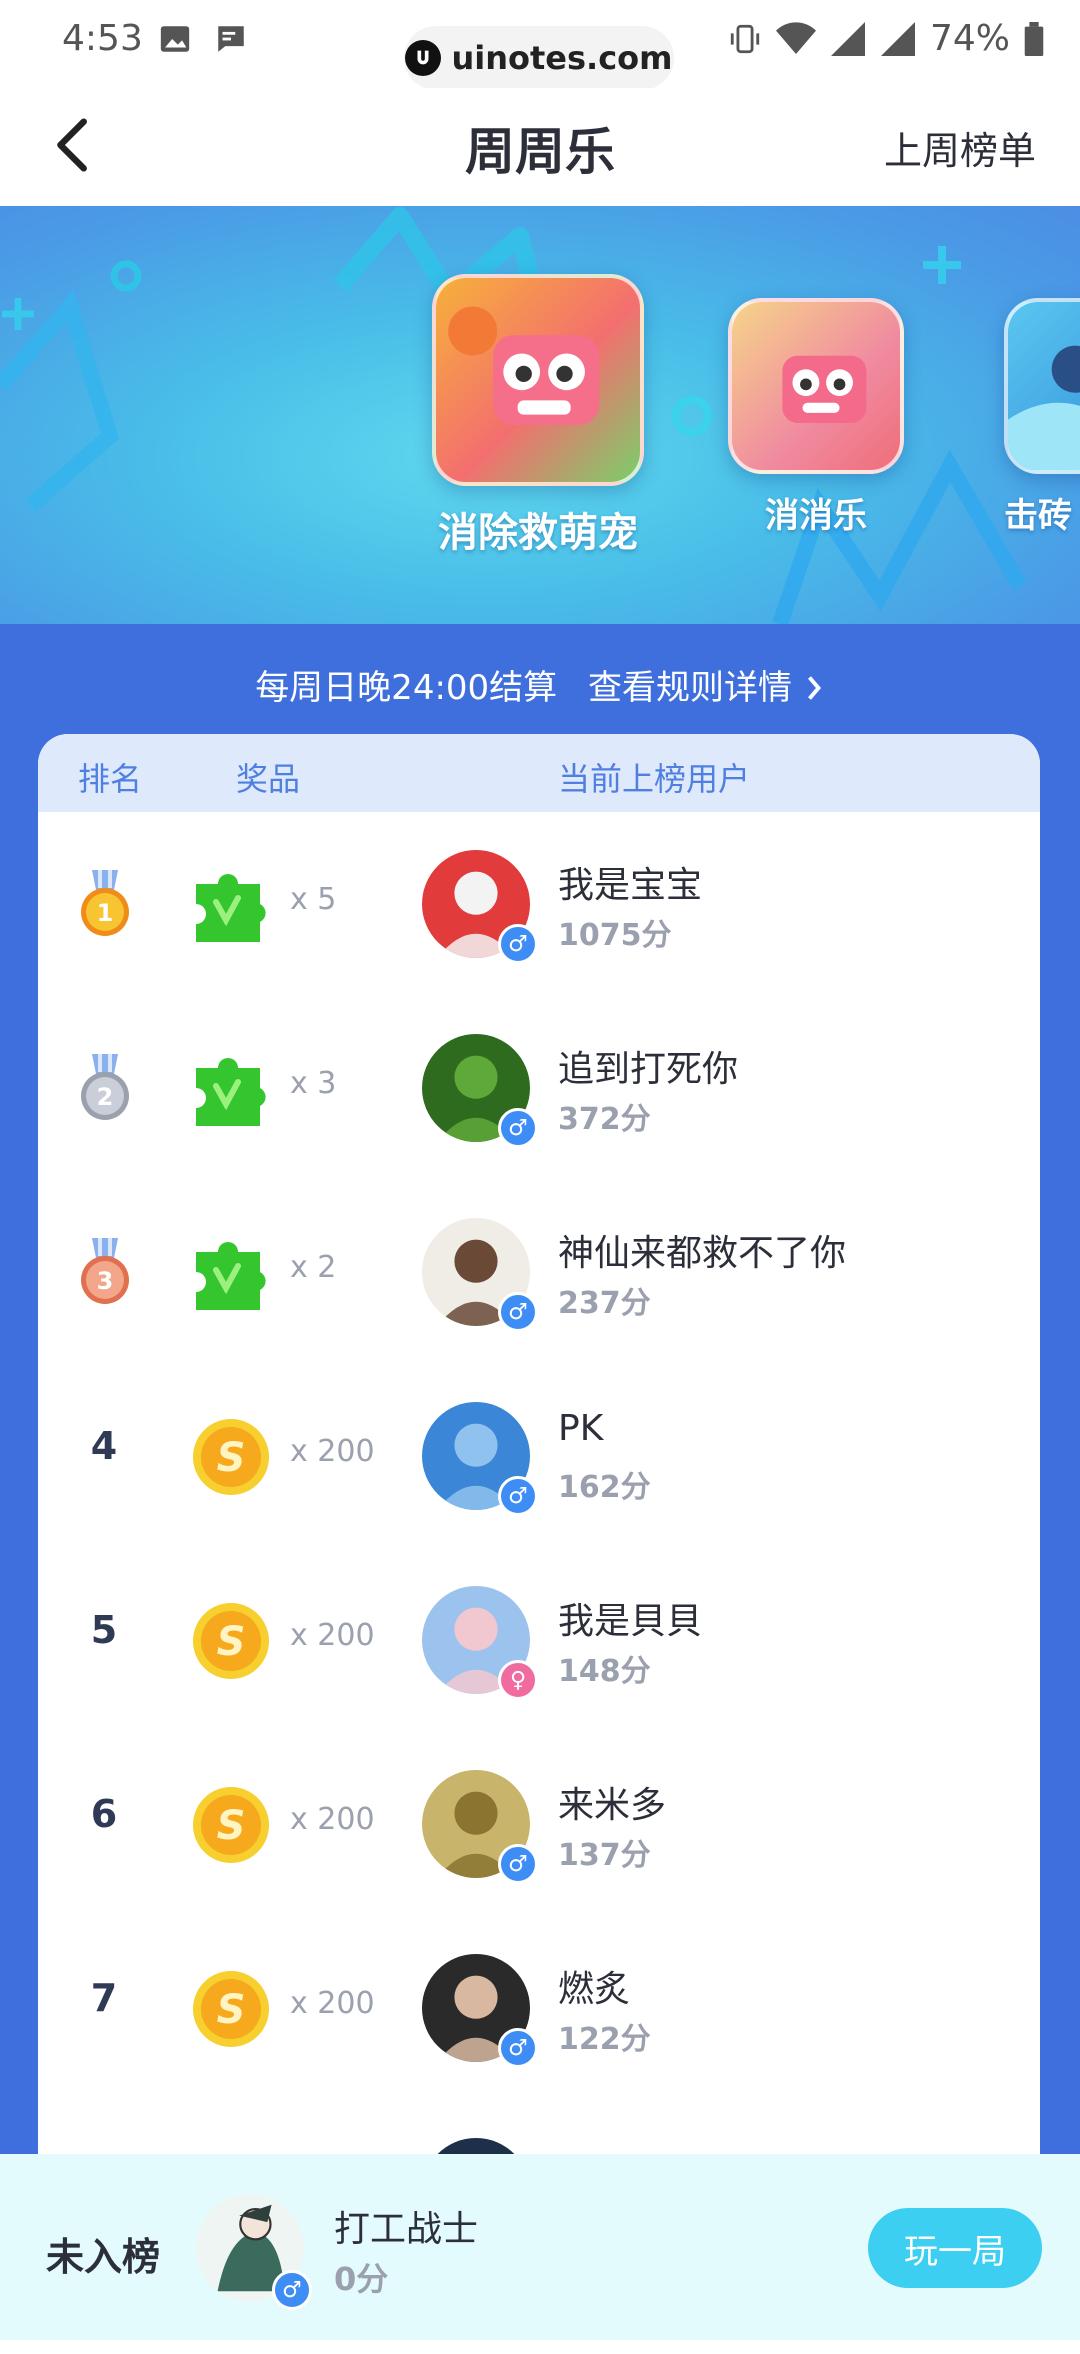  What do you see at coordinates (960, 147) in the screenshot?
I see `last-week-ranking-link: 上周榜单` at bounding box center [960, 147].